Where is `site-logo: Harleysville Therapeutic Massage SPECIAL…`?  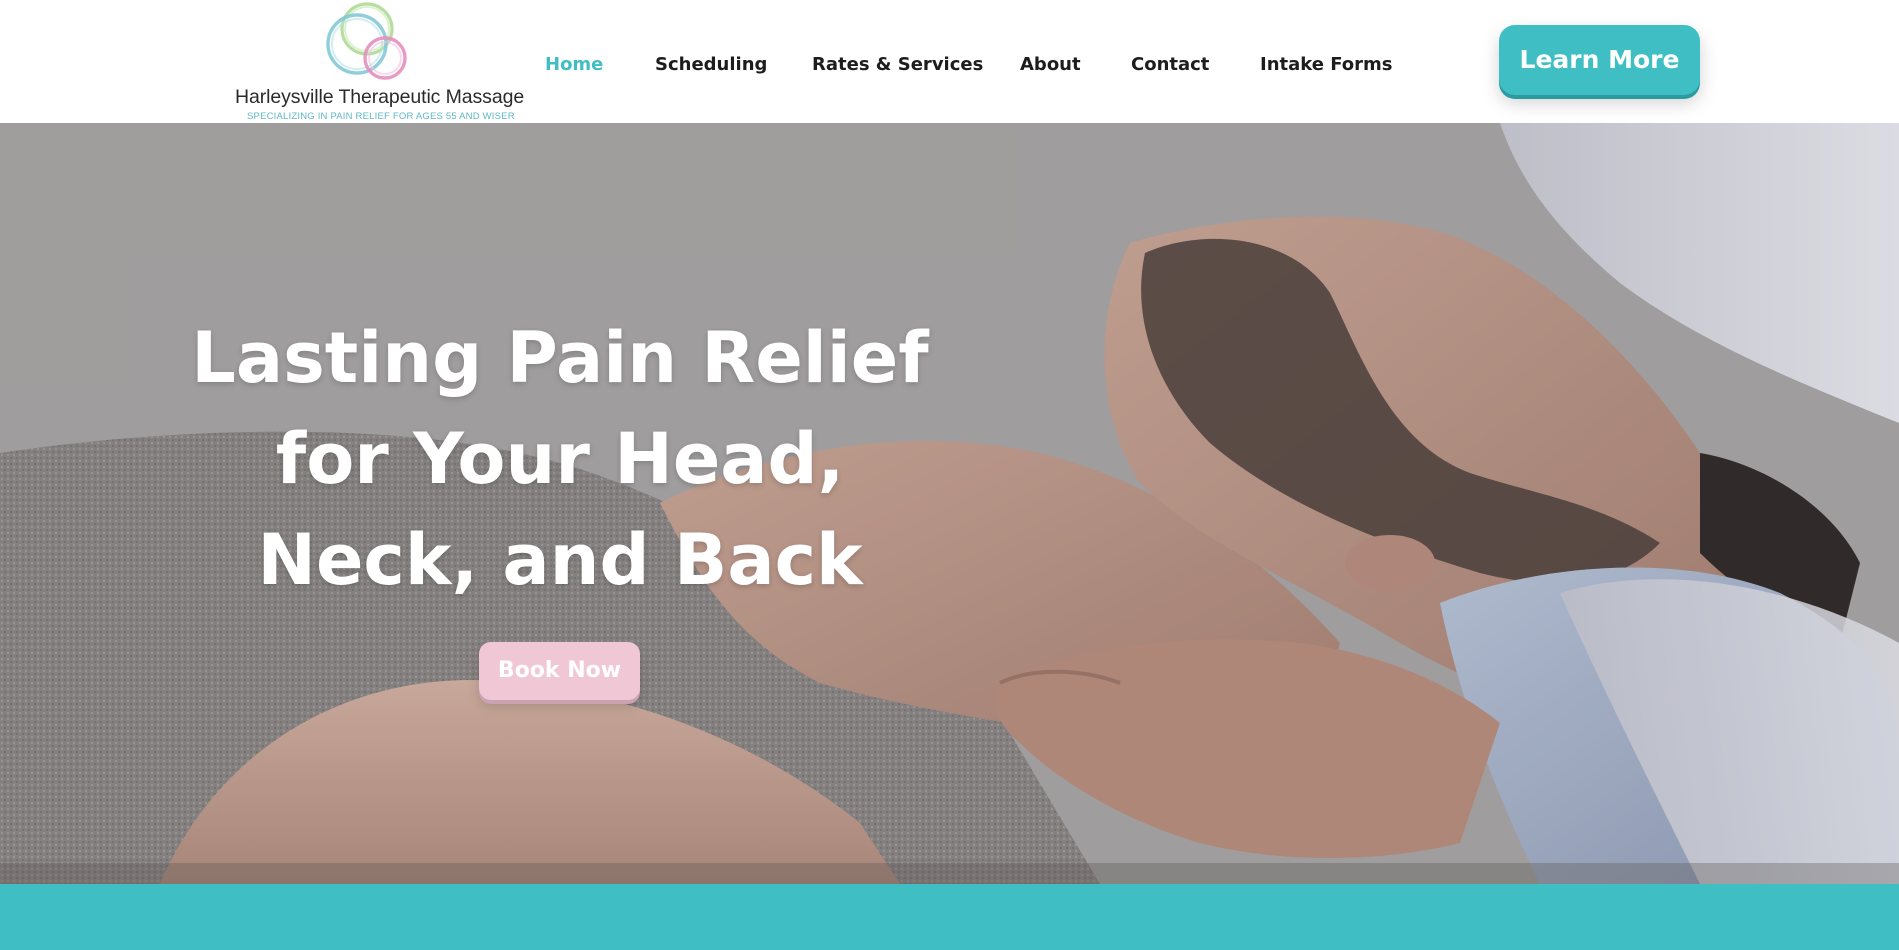
site-logo: Harleysville Therapeutic Massage SPECIAL… is located at coordinates (379, 62).